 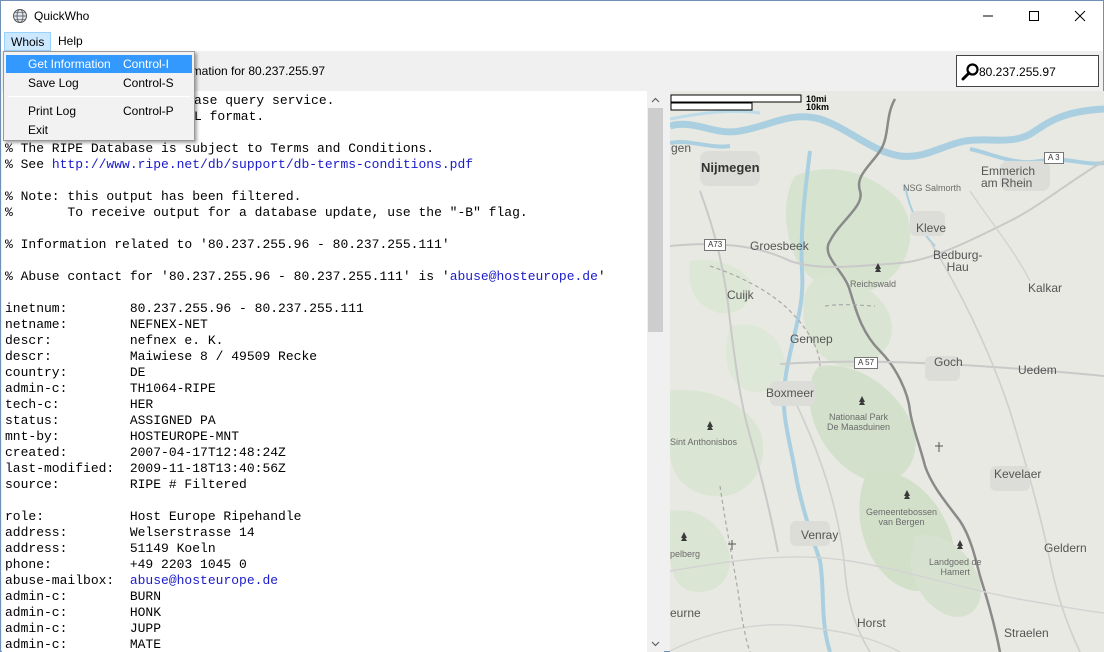 What do you see at coordinates (28, 164) in the screenshot?
I see `whois-line-text: % See` at bounding box center [28, 164].